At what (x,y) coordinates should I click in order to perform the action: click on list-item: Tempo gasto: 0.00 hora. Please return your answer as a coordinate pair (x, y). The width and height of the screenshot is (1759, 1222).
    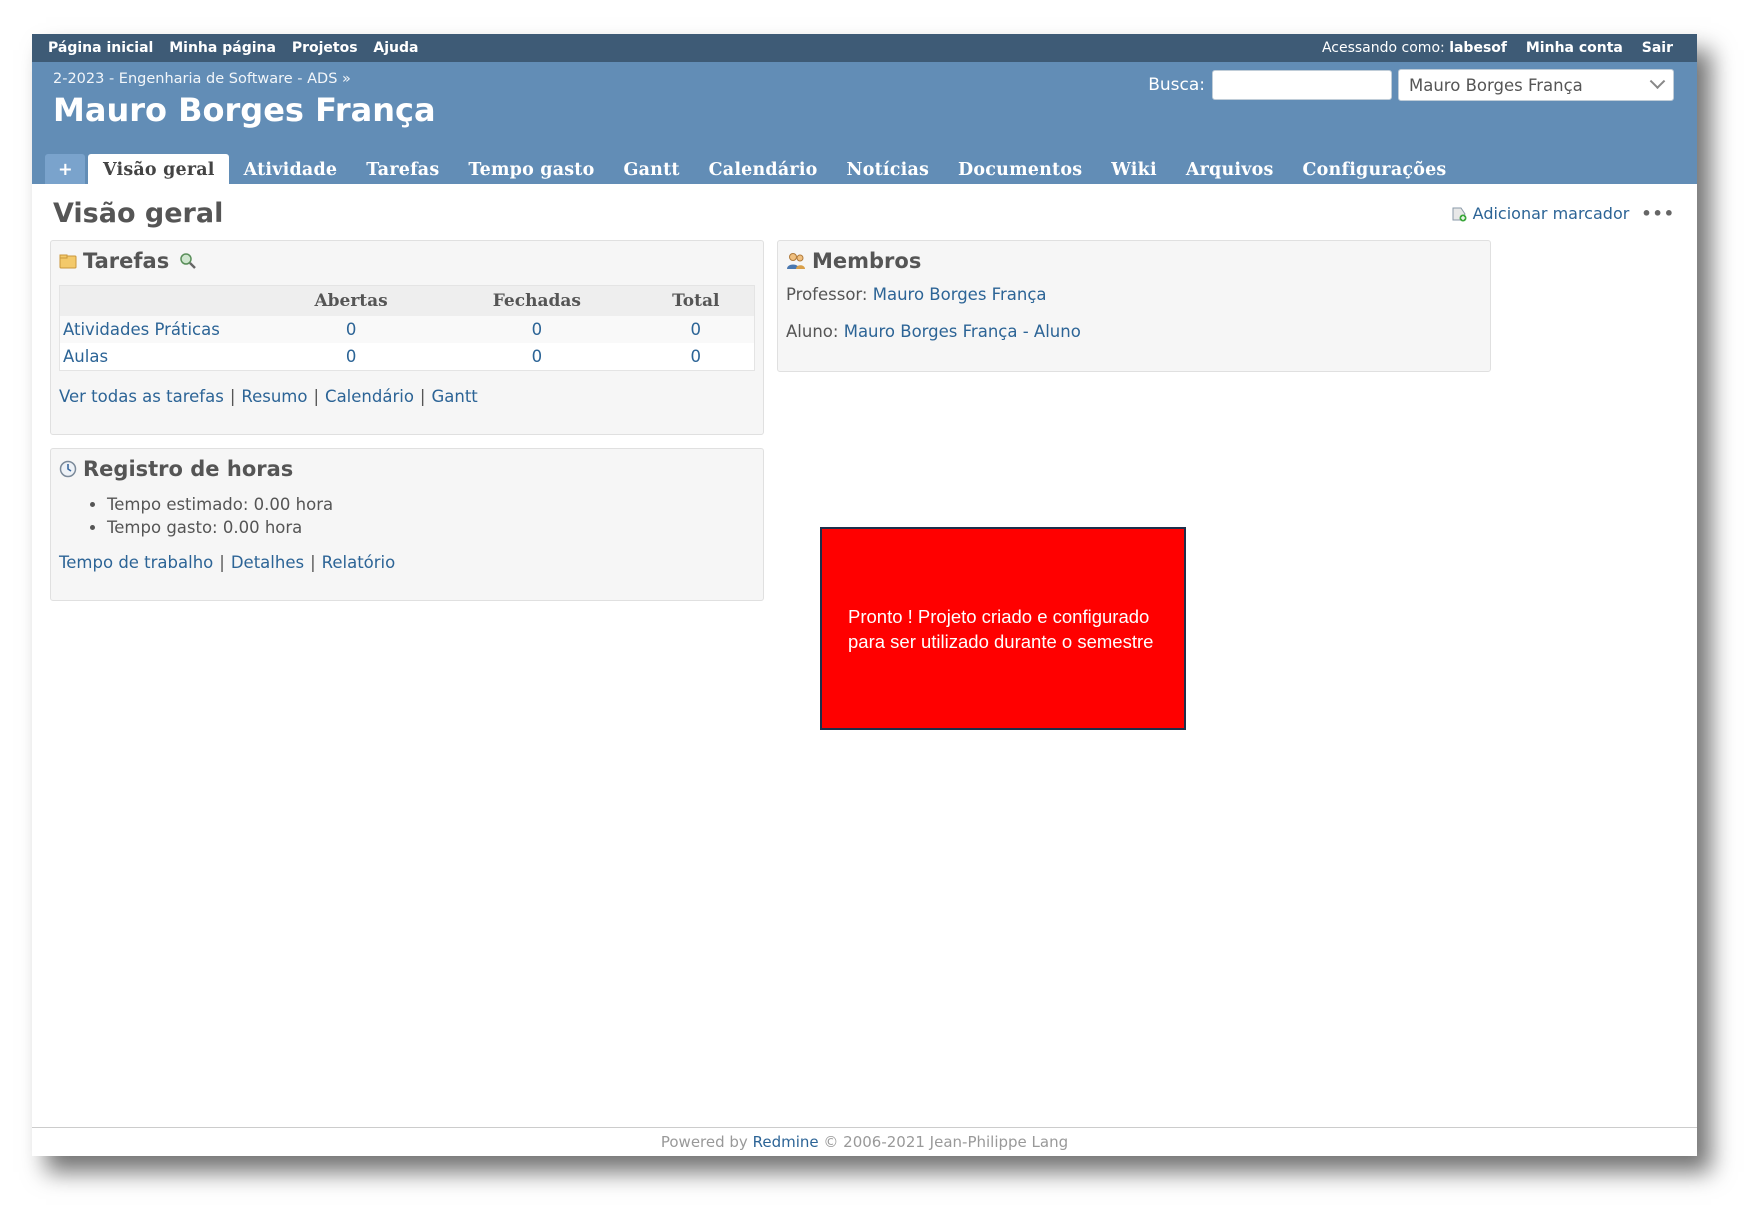
    Looking at the image, I should click on (431, 527).